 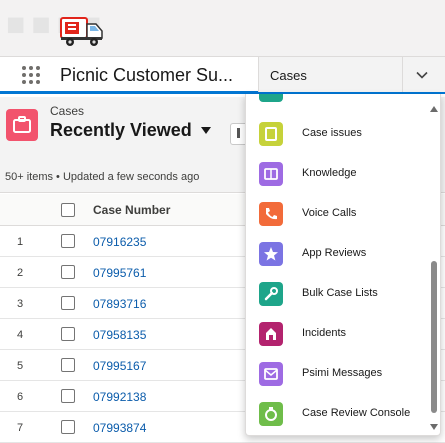 I want to click on case-number-link: 07916235, so click(x=119, y=242).